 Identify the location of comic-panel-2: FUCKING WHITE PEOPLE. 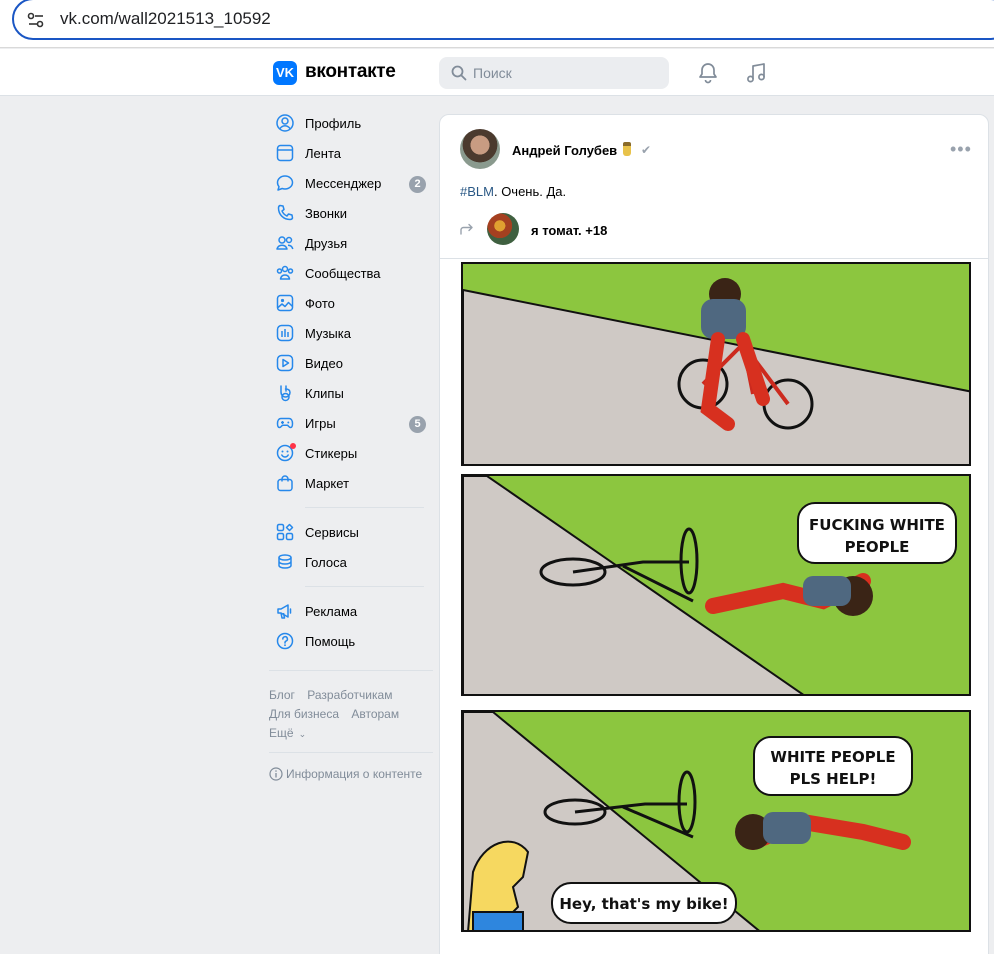
(716, 585).